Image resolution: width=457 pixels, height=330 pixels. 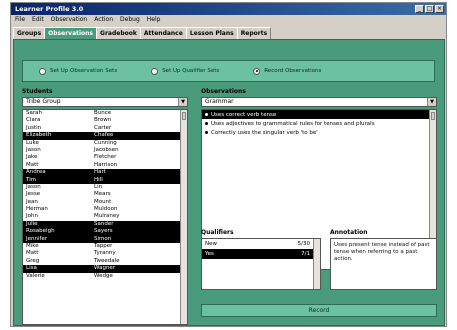 I want to click on tab-observations: Observations, so click(x=71, y=33).